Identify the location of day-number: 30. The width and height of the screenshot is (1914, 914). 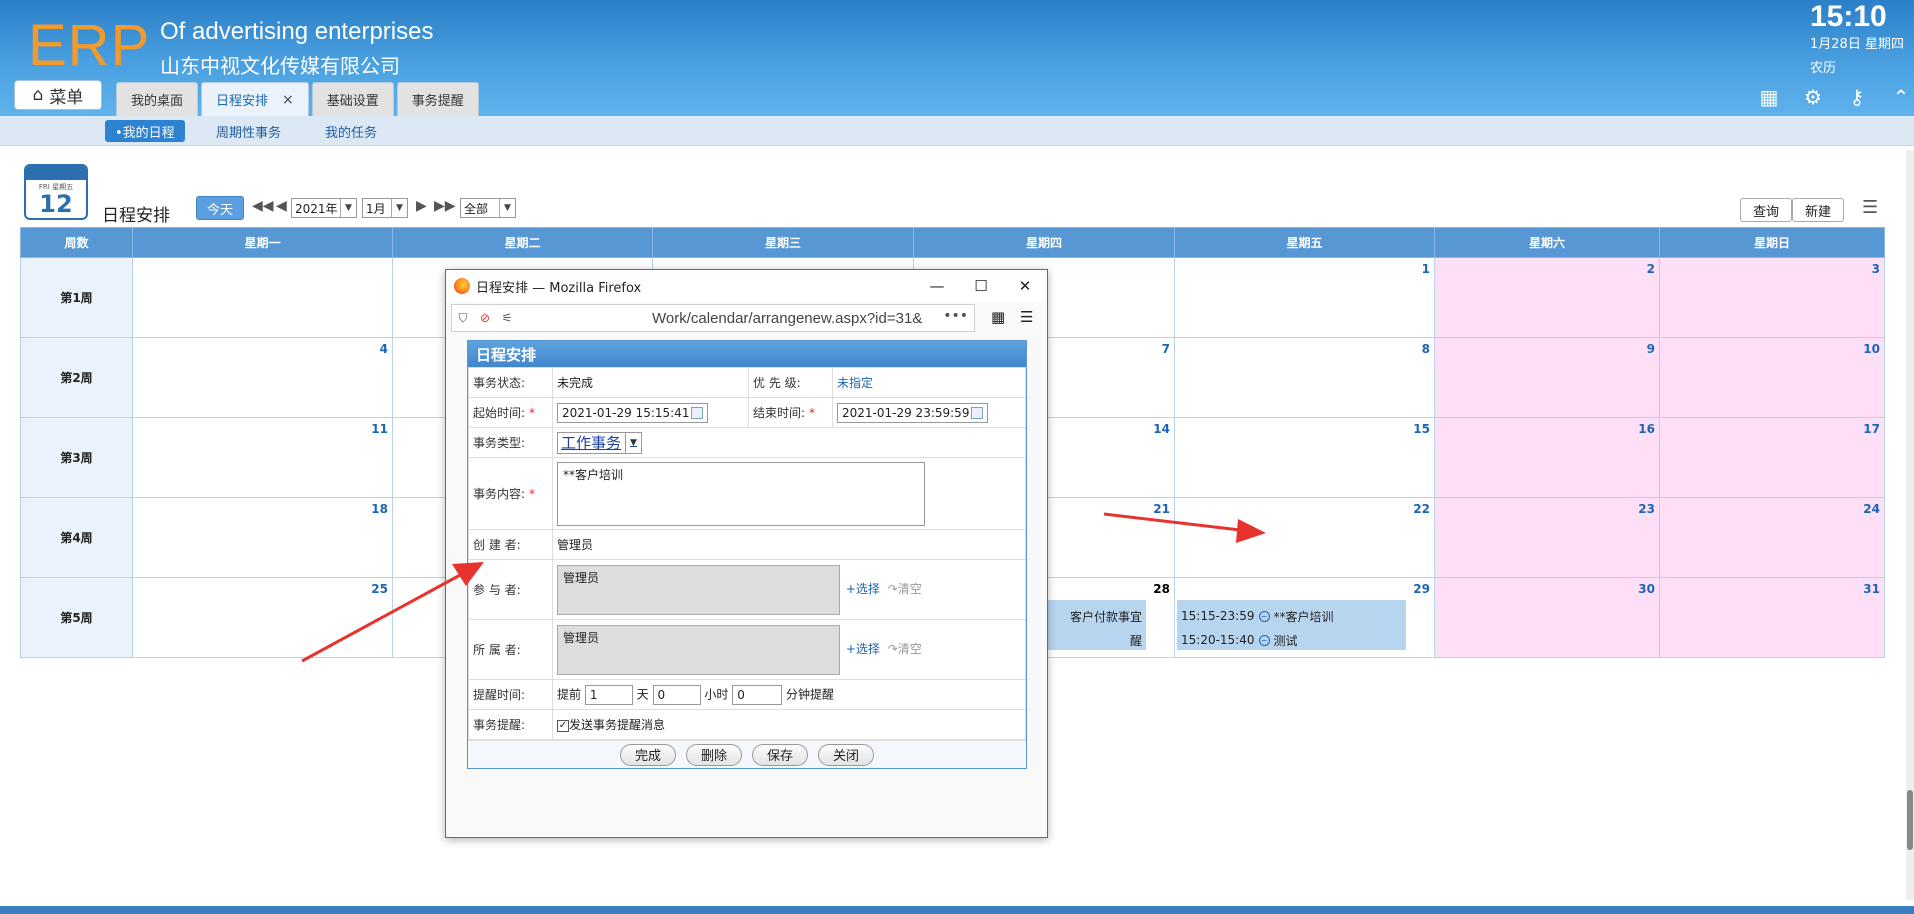
(1646, 589).